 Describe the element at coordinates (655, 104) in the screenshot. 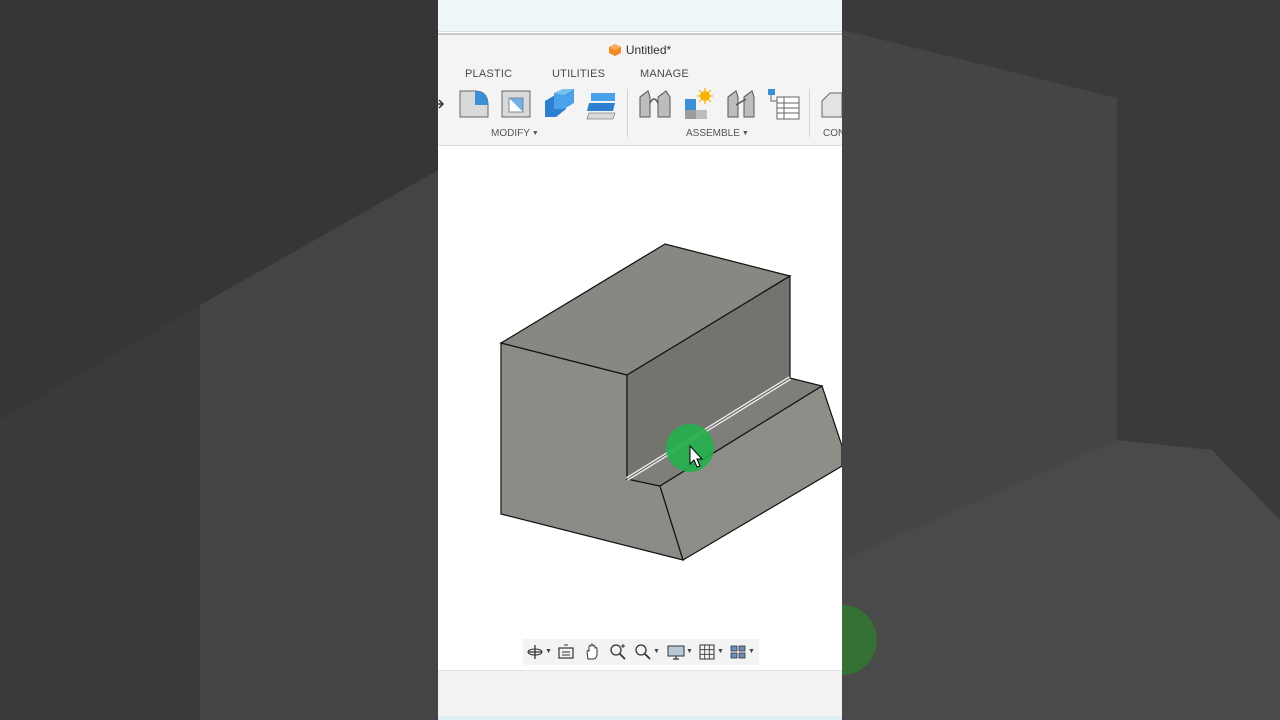

I see `joint-icon` at that location.